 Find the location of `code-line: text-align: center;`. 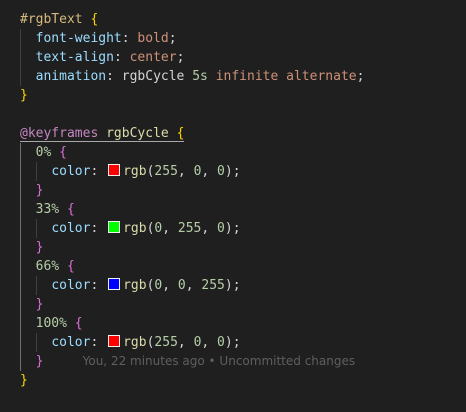

code-line: text-align: center; is located at coordinates (110, 57).